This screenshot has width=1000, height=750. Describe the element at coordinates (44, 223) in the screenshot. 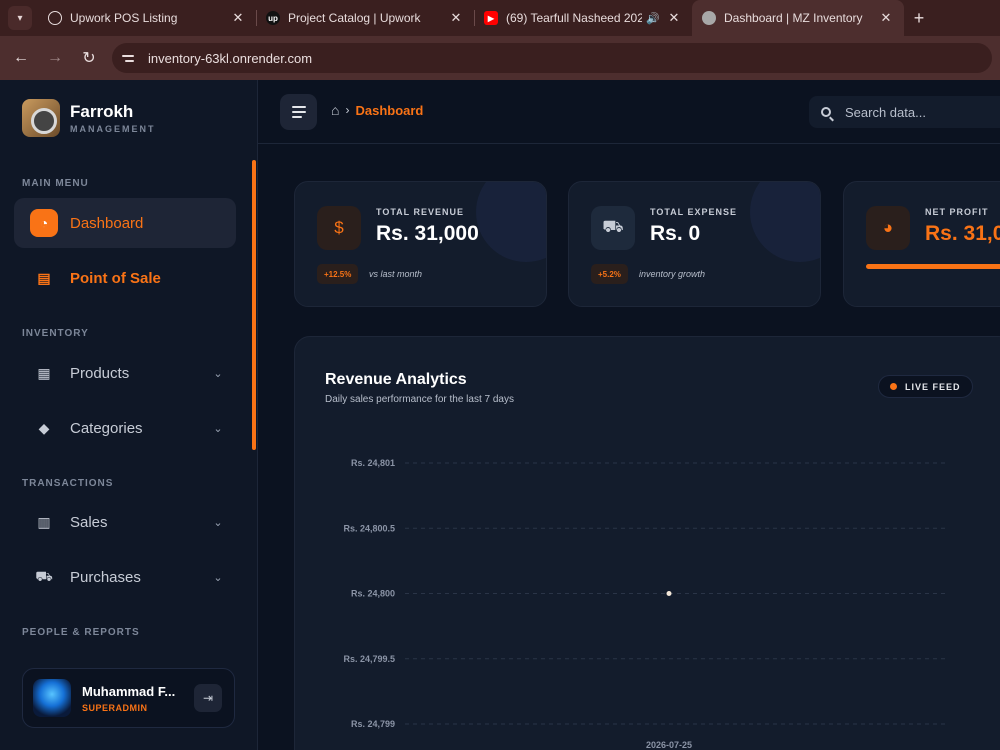

I see `speedometer-icon: ◔` at that location.